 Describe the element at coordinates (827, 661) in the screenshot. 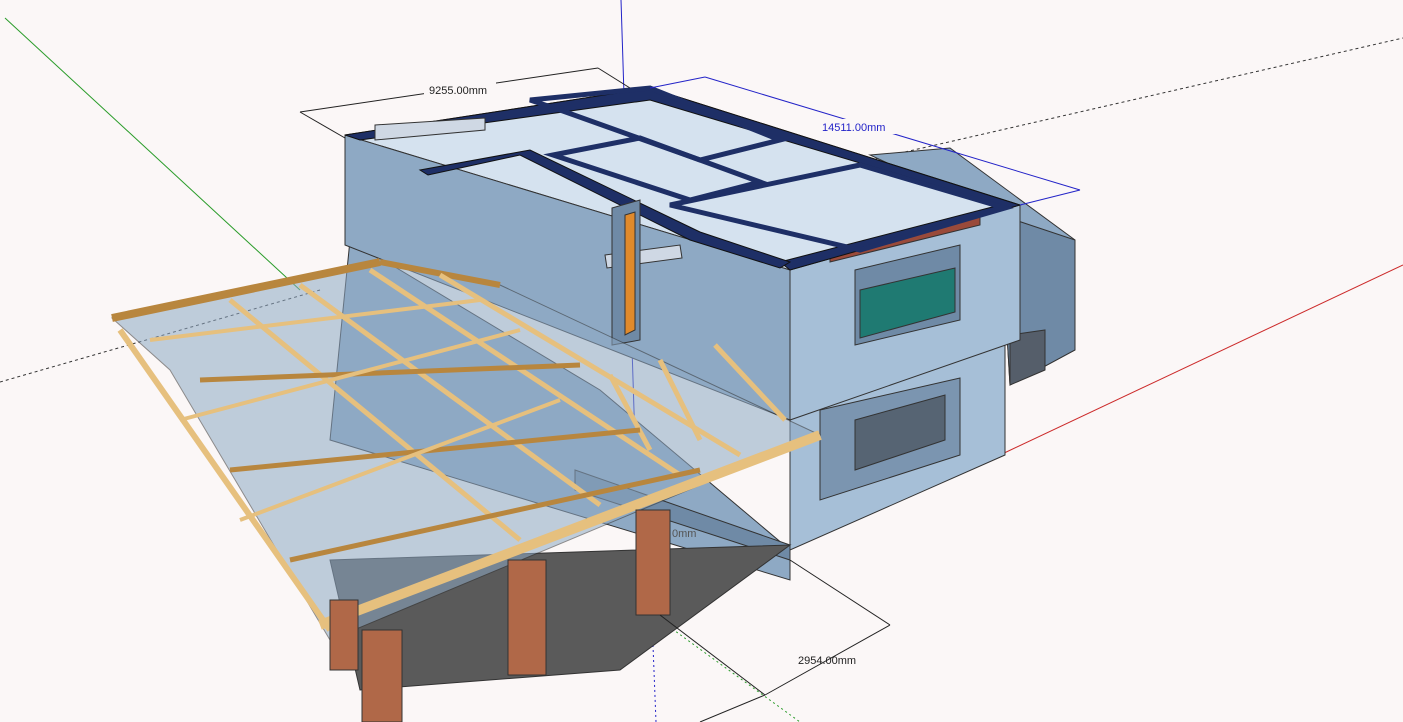

I see `dimension-offset-label: 2954.00mm` at that location.